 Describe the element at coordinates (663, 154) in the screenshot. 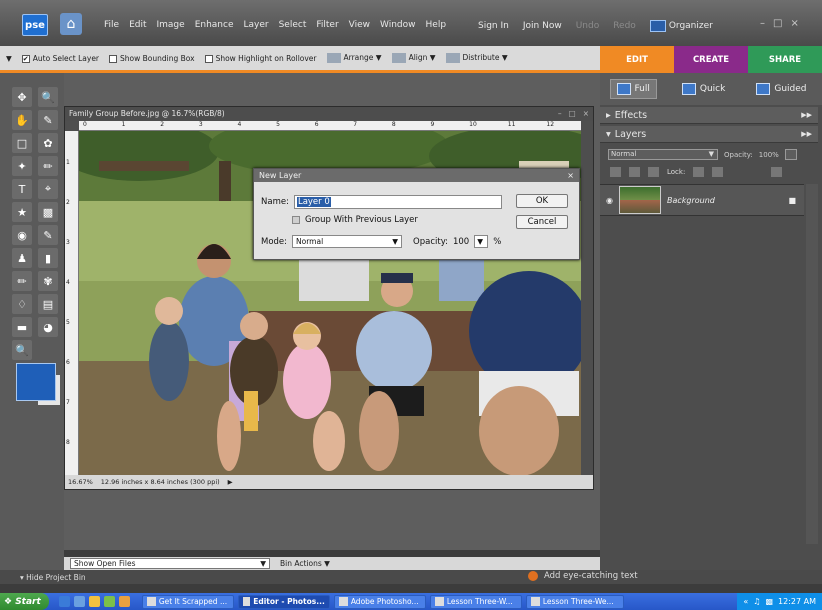

I see `blend-mode-select: Normal ▼` at that location.